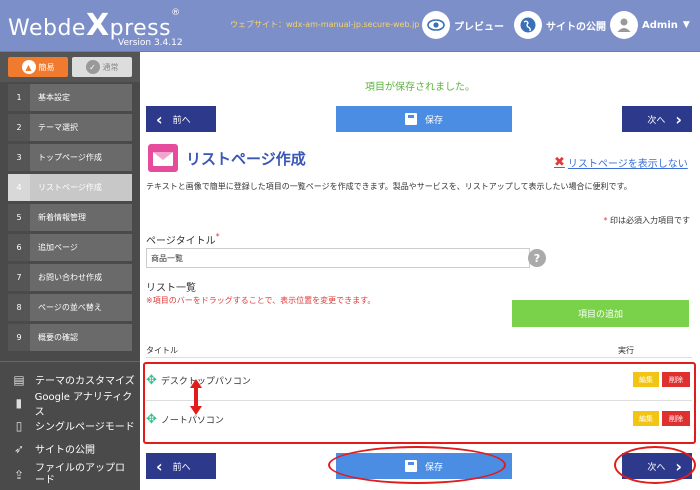 The width and height of the screenshot is (700, 490). What do you see at coordinates (433, 120) in the screenshot?
I see `save-label: 保存` at bounding box center [433, 120].